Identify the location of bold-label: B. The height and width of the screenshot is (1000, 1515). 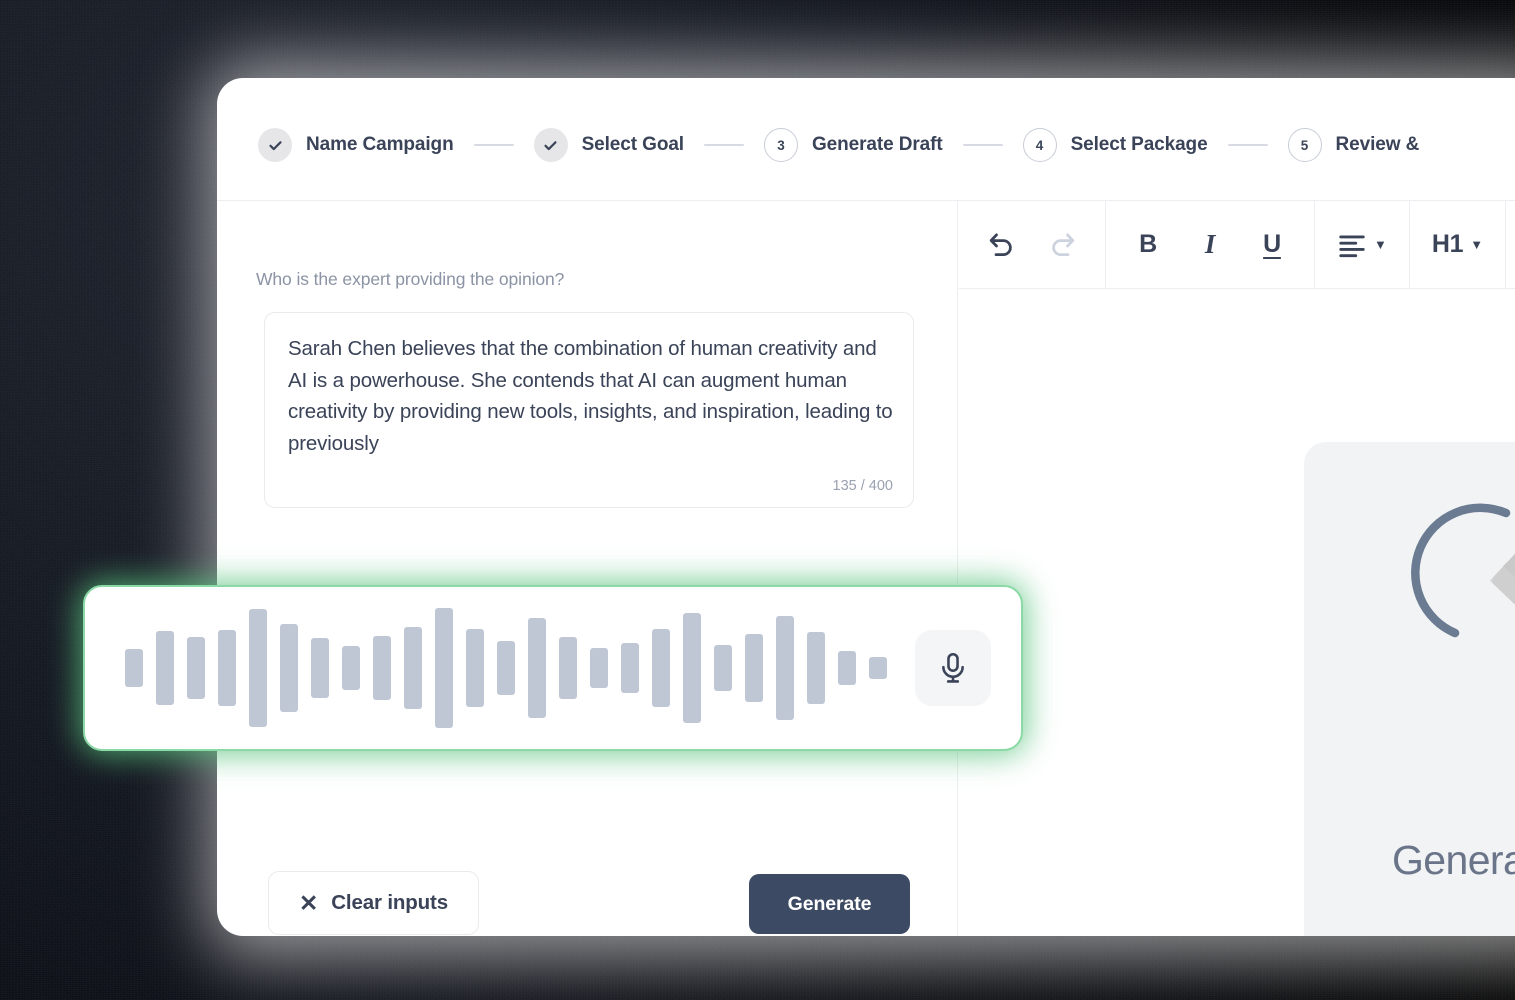
(1148, 244).